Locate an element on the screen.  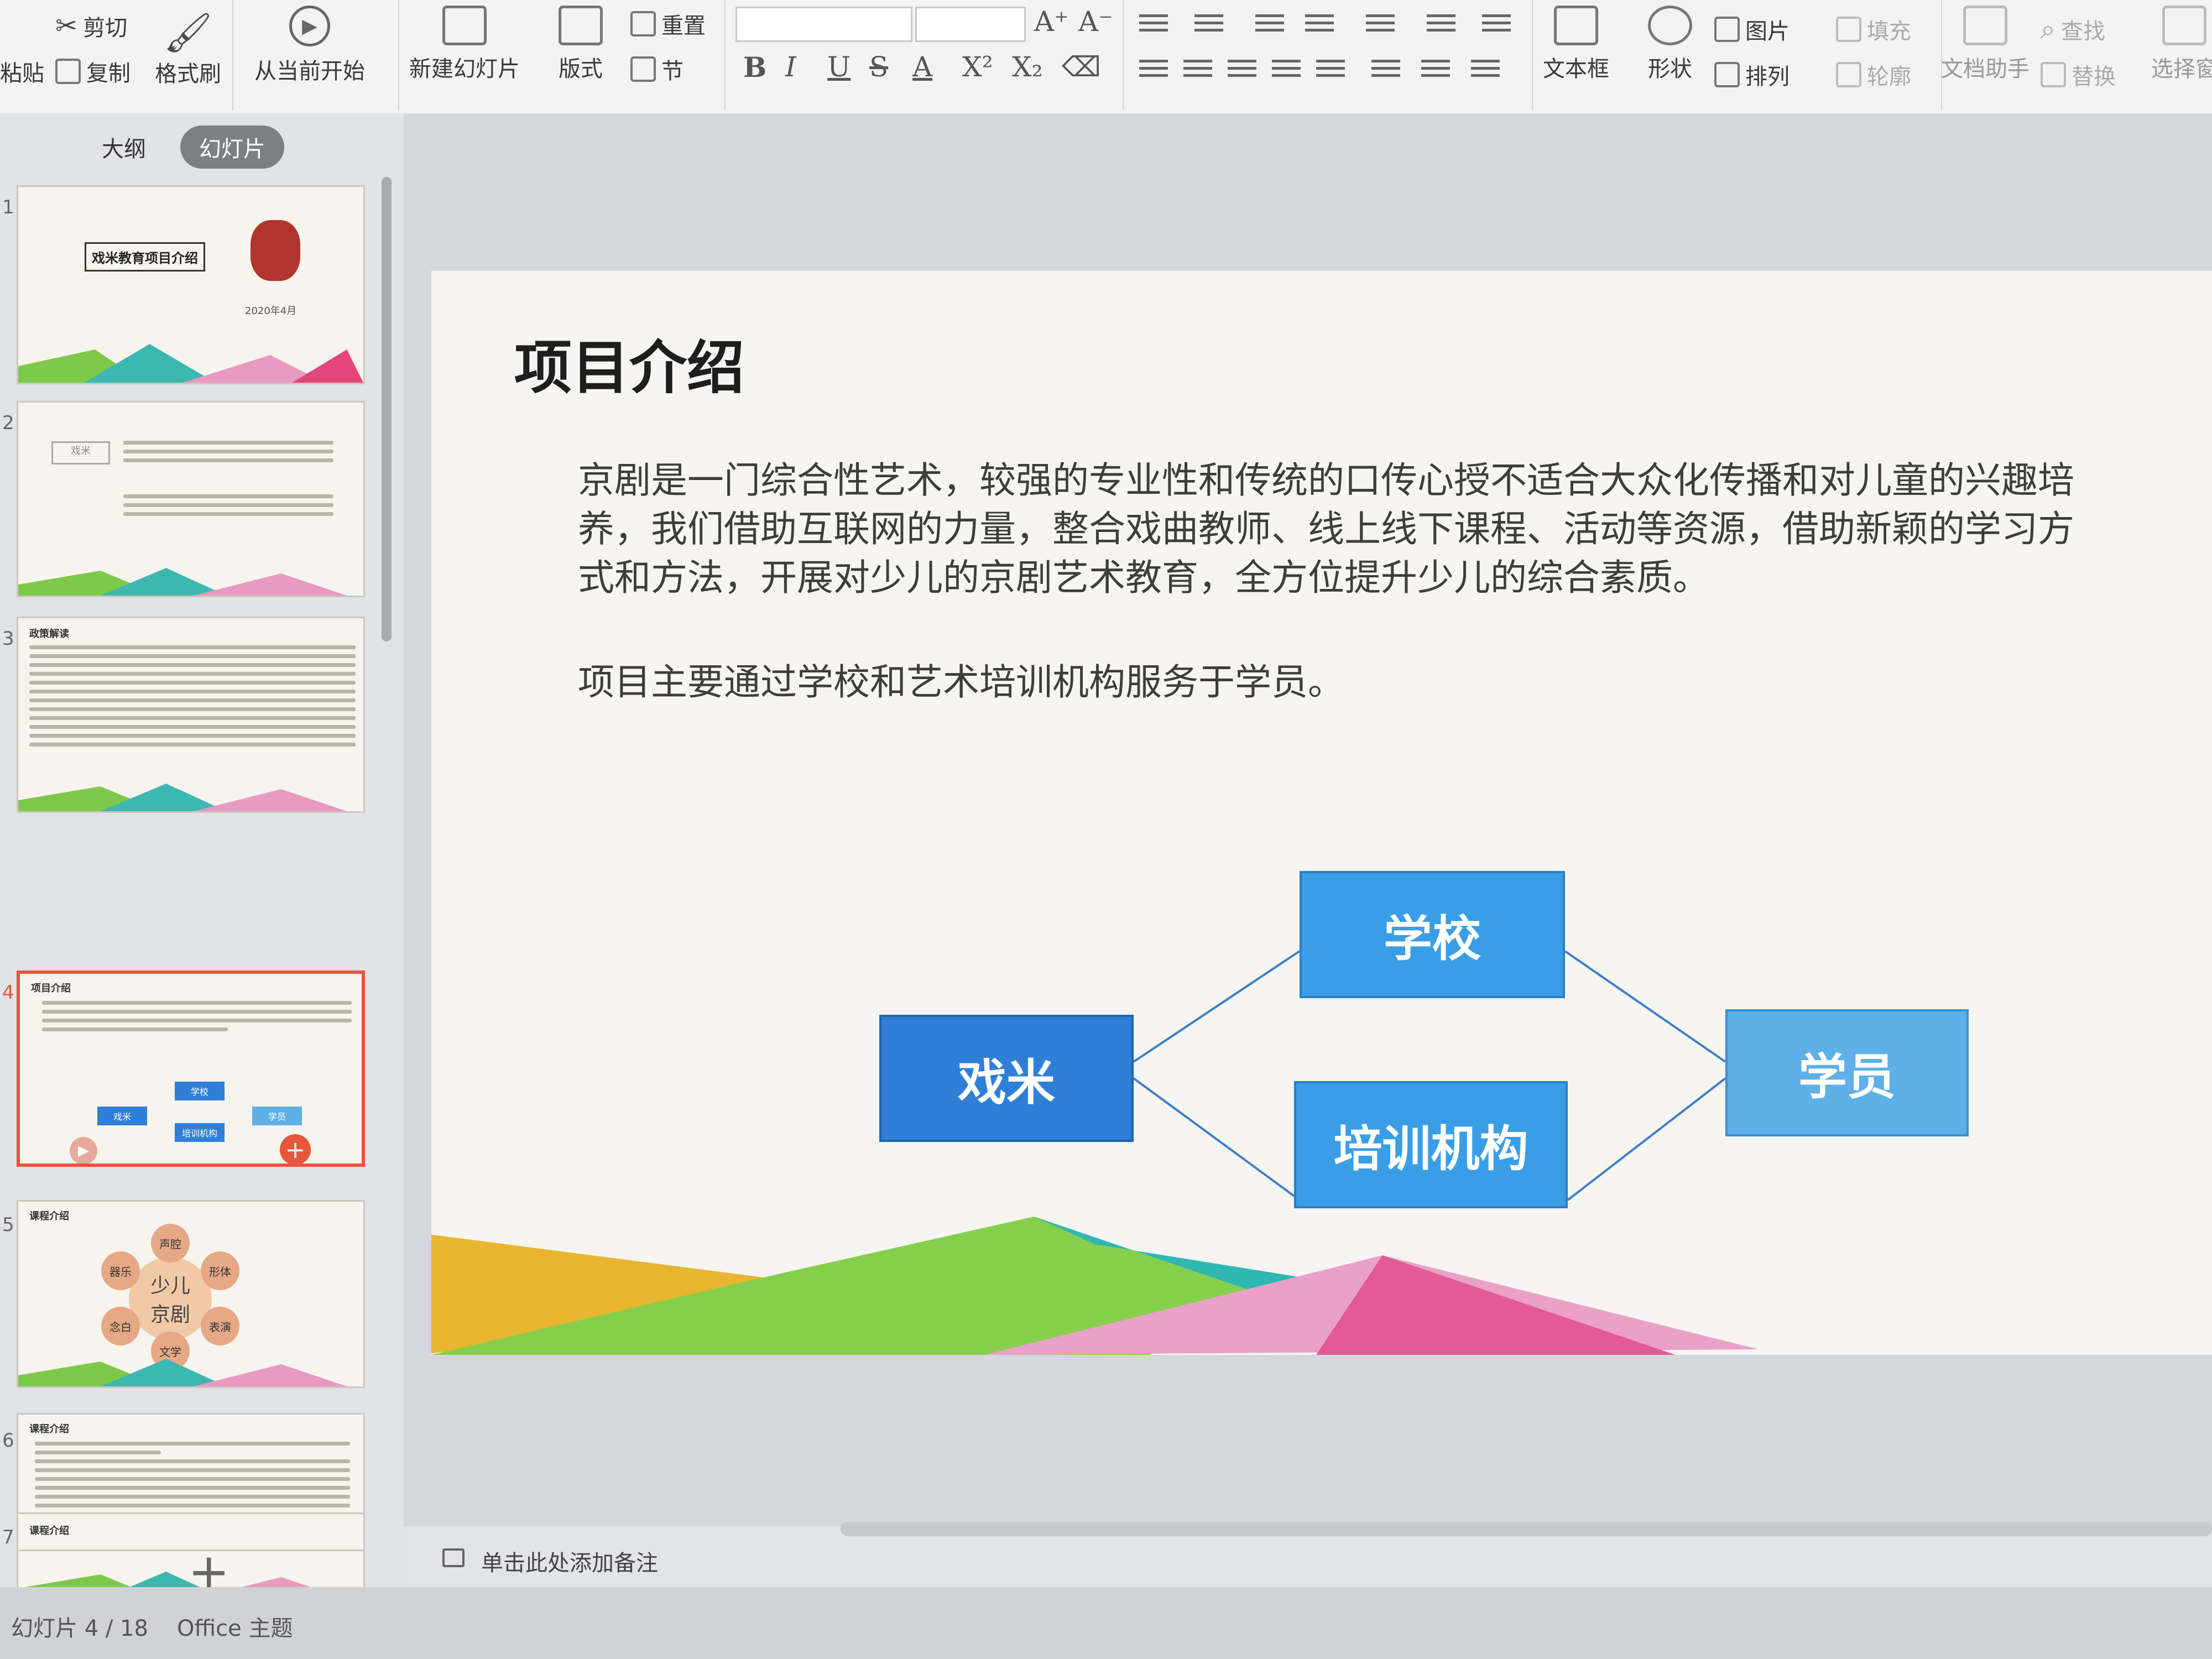
font-name-select is located at coordinates (823, 25).